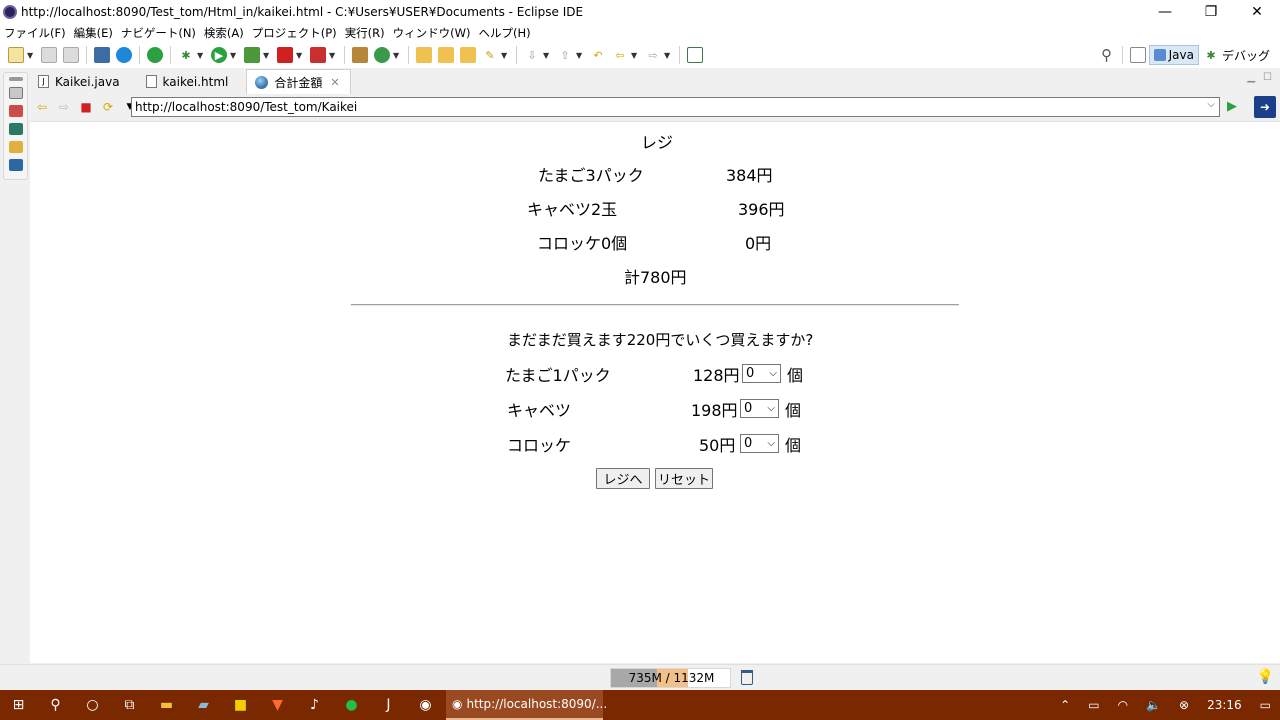 The height and width of the screenshot is (720, 1280). I want to click on tab-kaikei-html: kaikei.html, so click(188, 81).